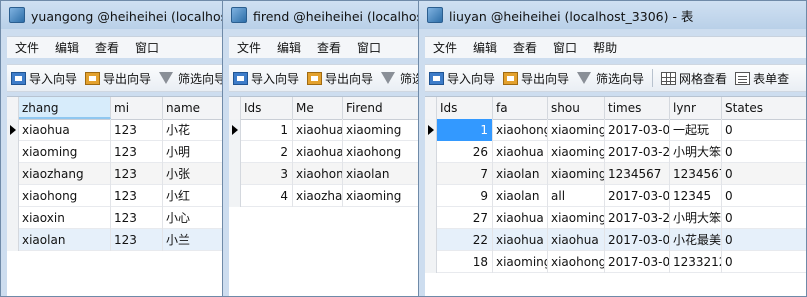 The width and height of the screenshot is (807, 297). Describe the element at coordinates (465, 218) in the screenshot. I see `cell-ids: 27` at that location.